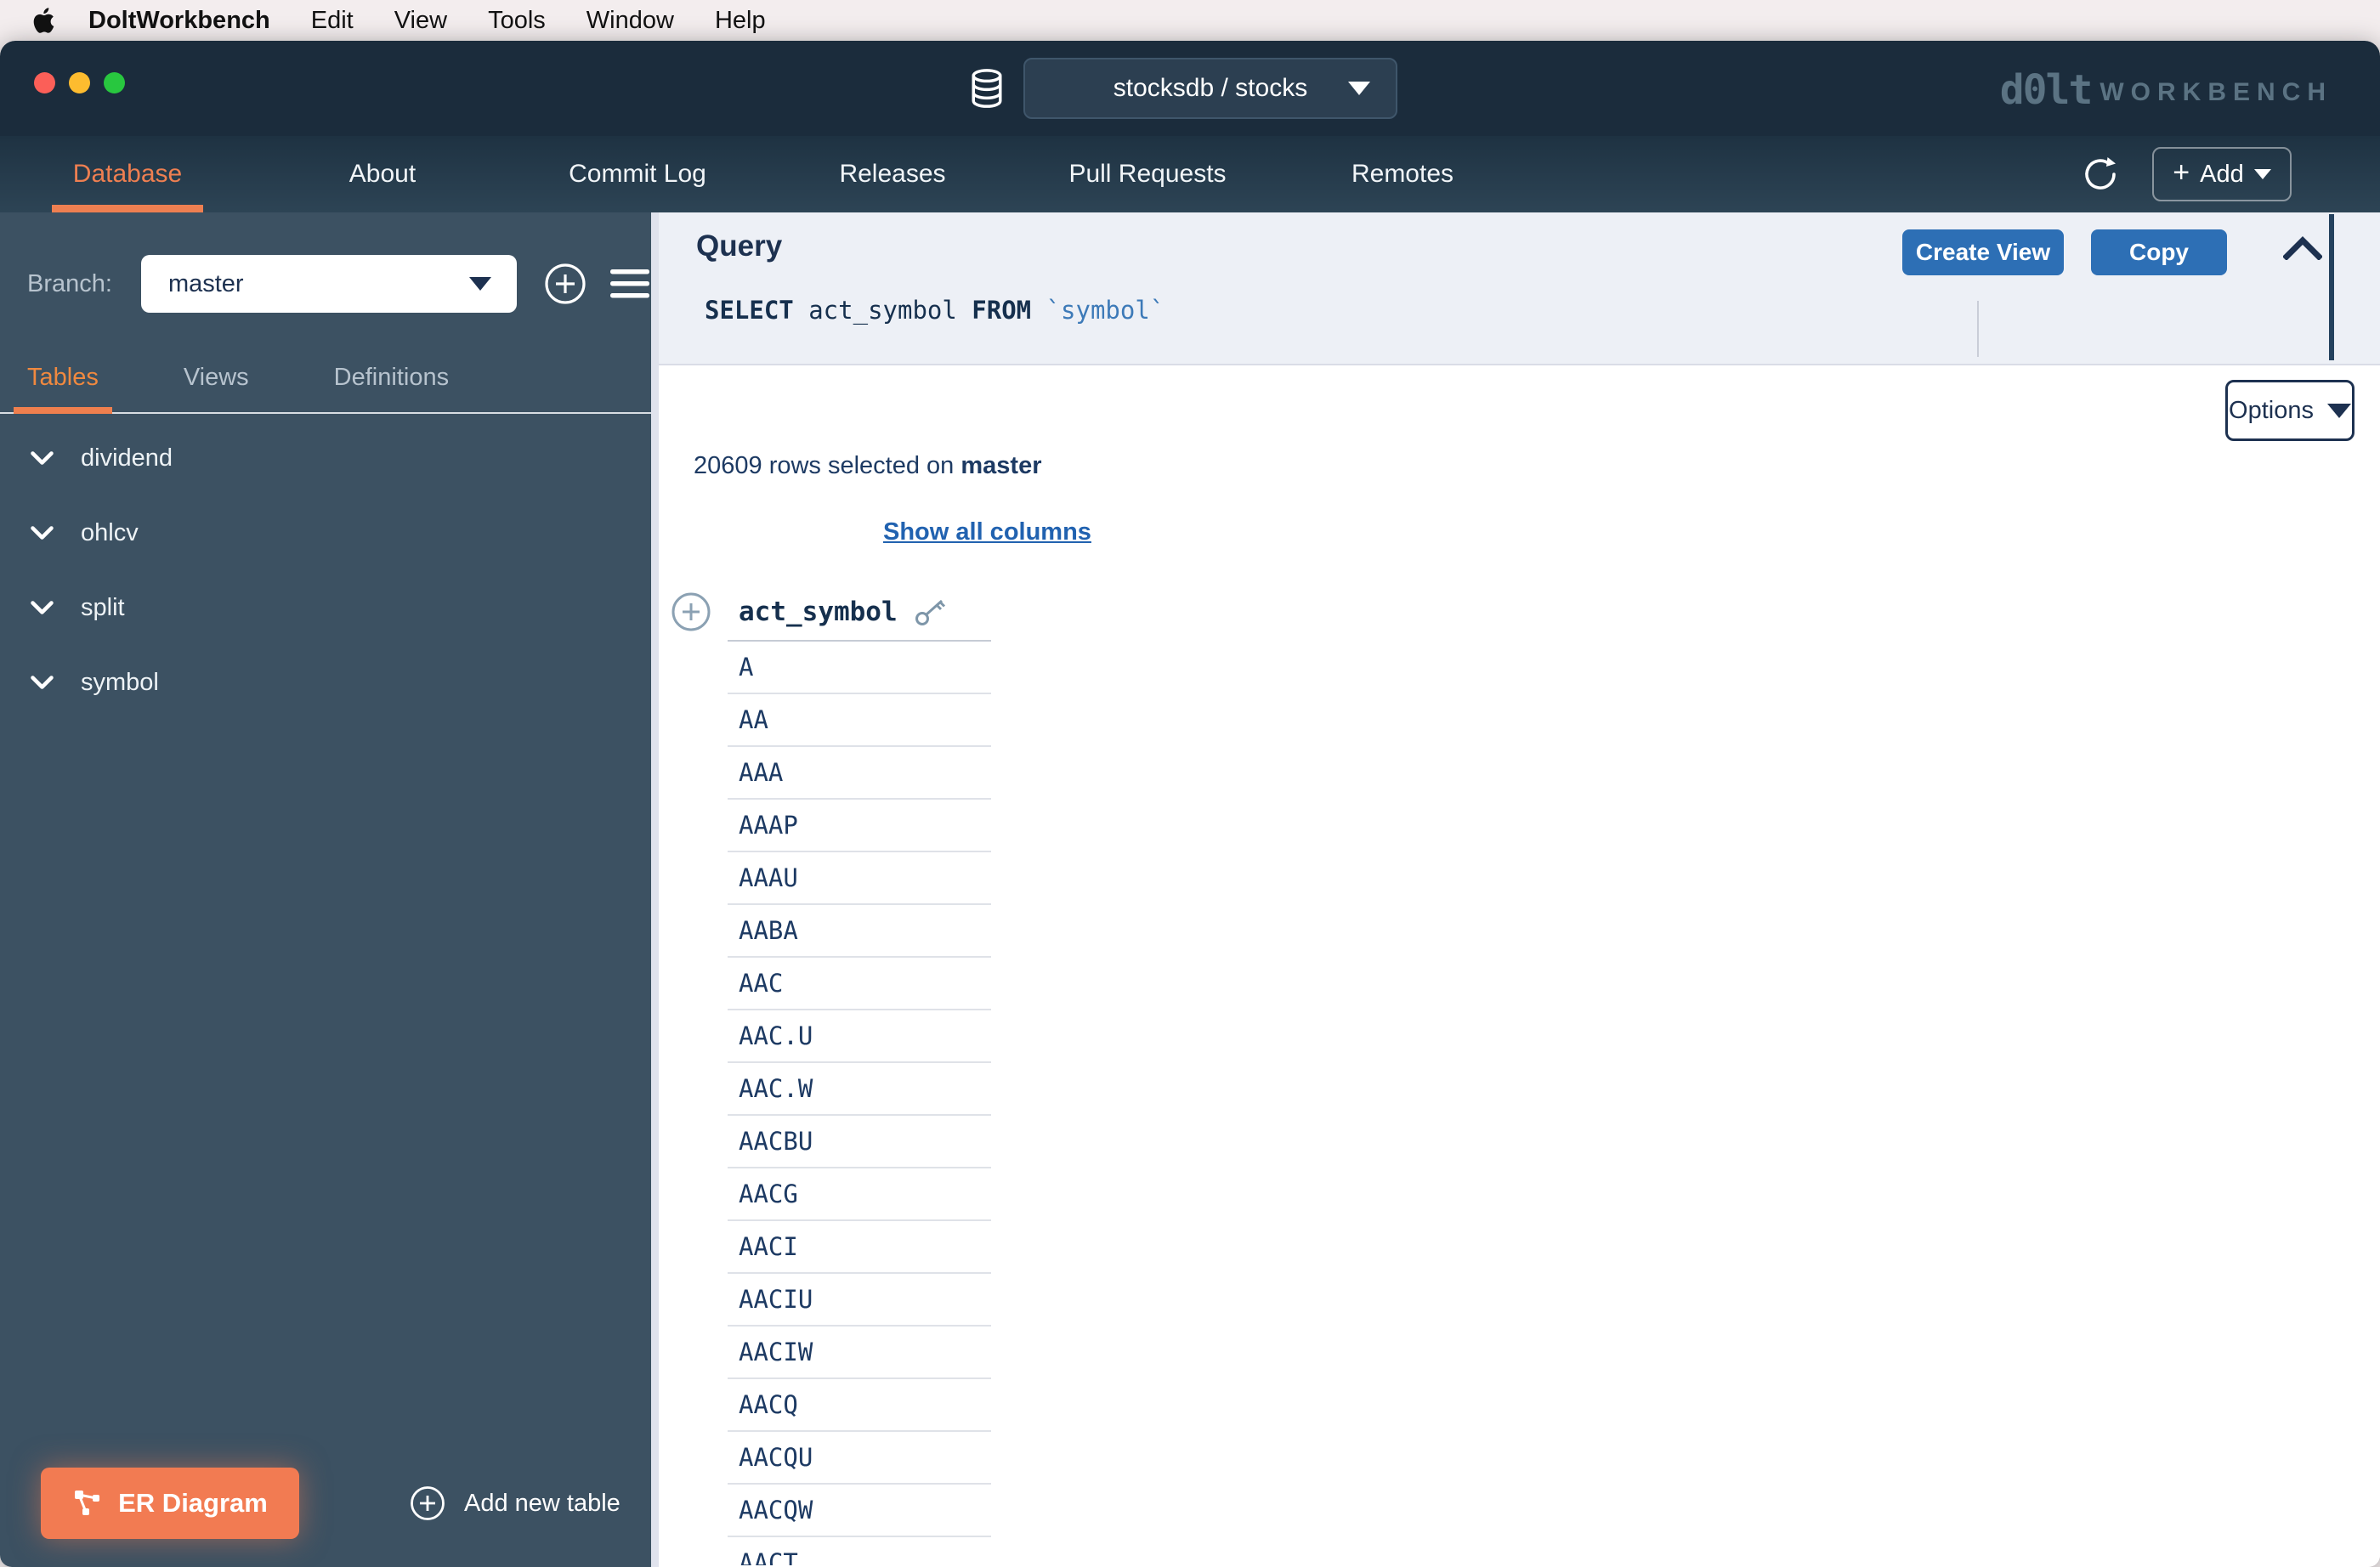 This screenshot has height=1567, width=2380. What do you see at coordinates (859, 1089) in the screenshot?
I see `table-cell: AAC.W` at bounding box center [859, 1089].